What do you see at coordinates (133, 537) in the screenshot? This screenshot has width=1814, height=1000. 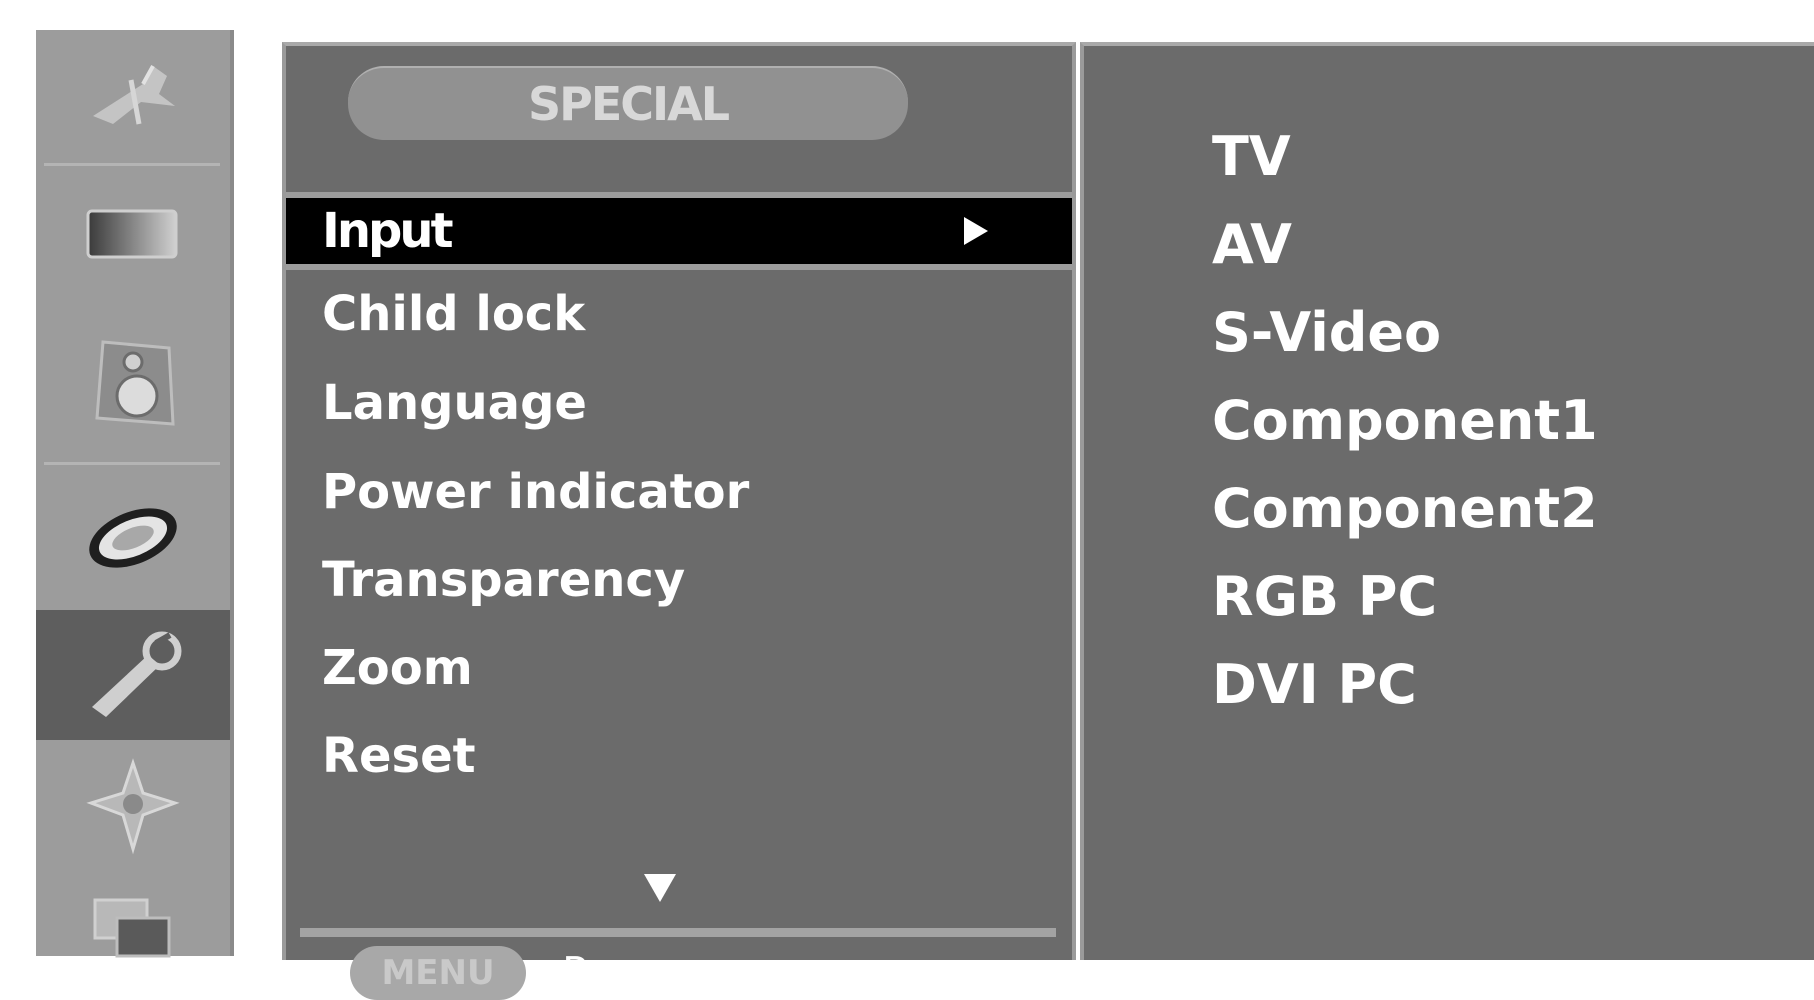 I see `time-icon` at bounding box center [133, 537].